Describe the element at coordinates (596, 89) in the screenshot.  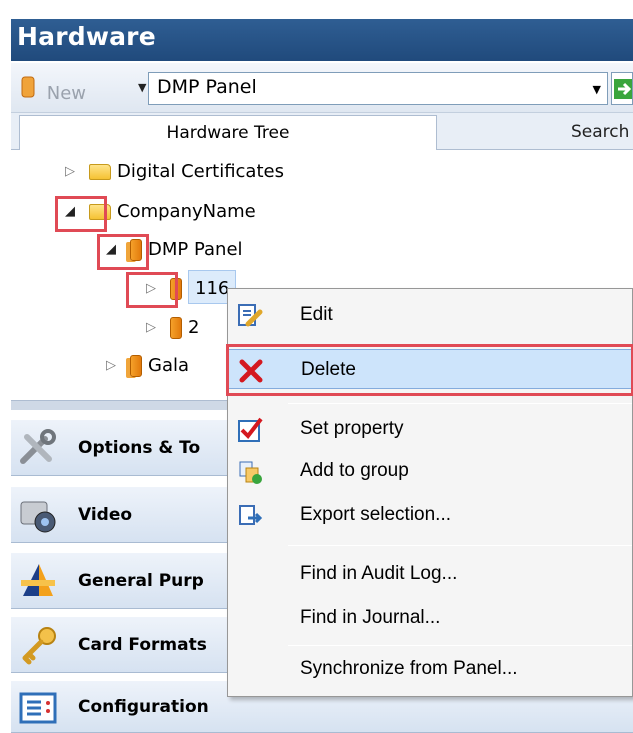
I see `chevron-down-icon: ▼` at that location.